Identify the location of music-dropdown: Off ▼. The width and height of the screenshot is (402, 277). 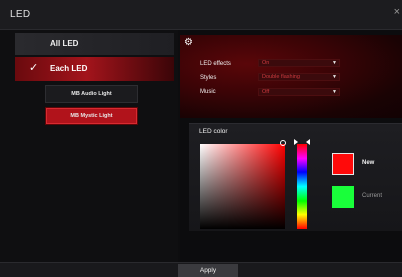
(299, 92).